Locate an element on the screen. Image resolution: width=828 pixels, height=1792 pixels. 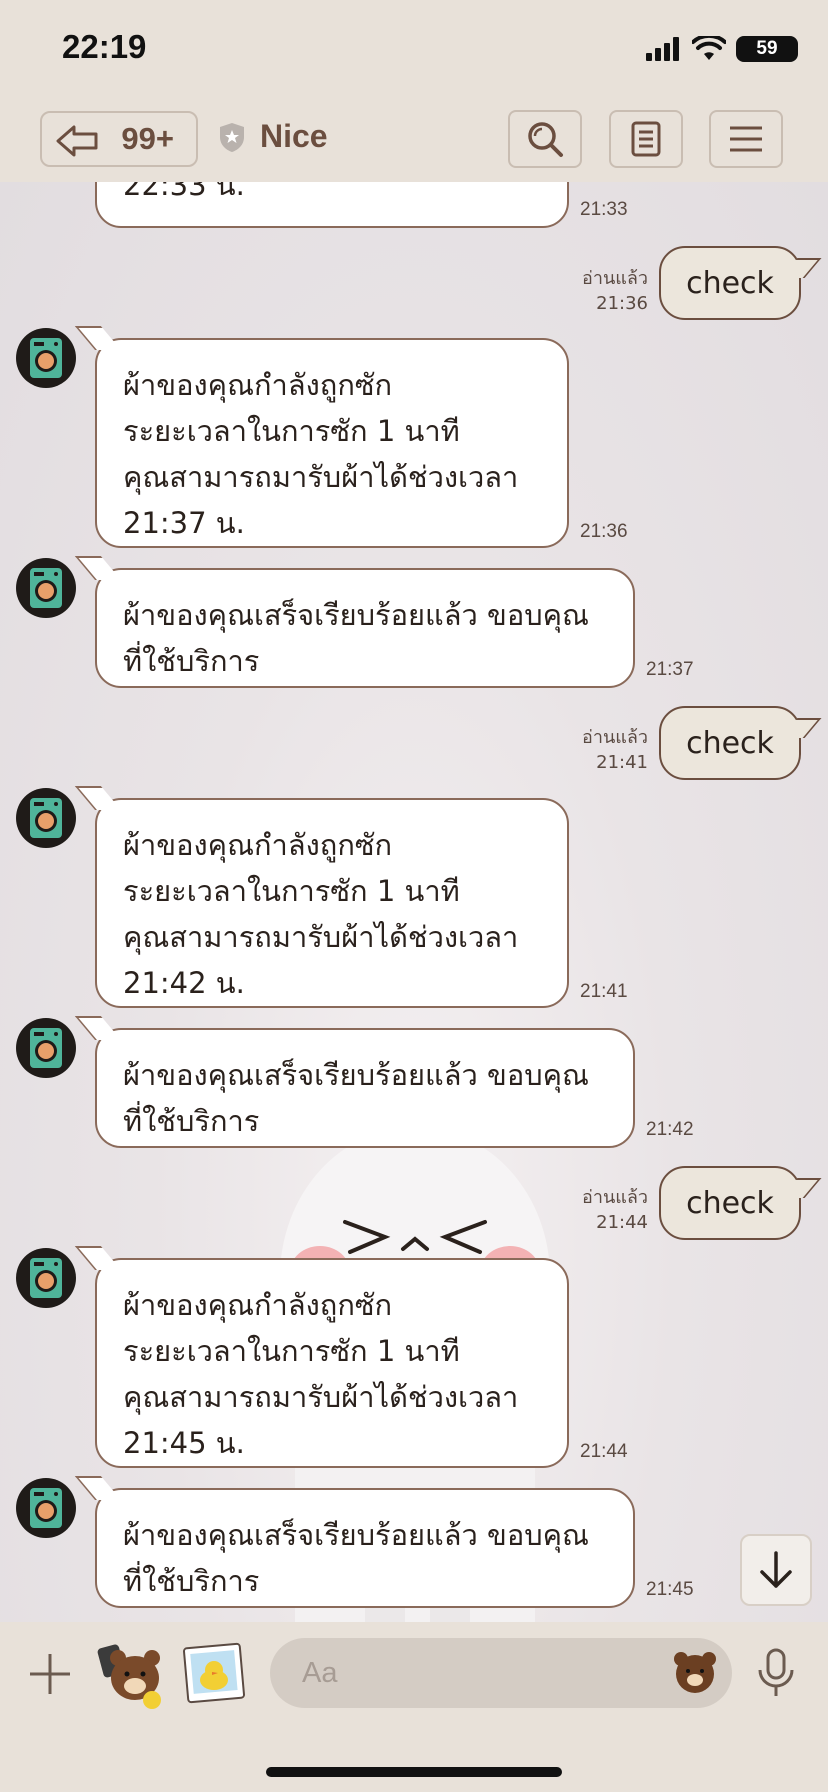
arrow-down-icon is located at coordinates (776, 1569).